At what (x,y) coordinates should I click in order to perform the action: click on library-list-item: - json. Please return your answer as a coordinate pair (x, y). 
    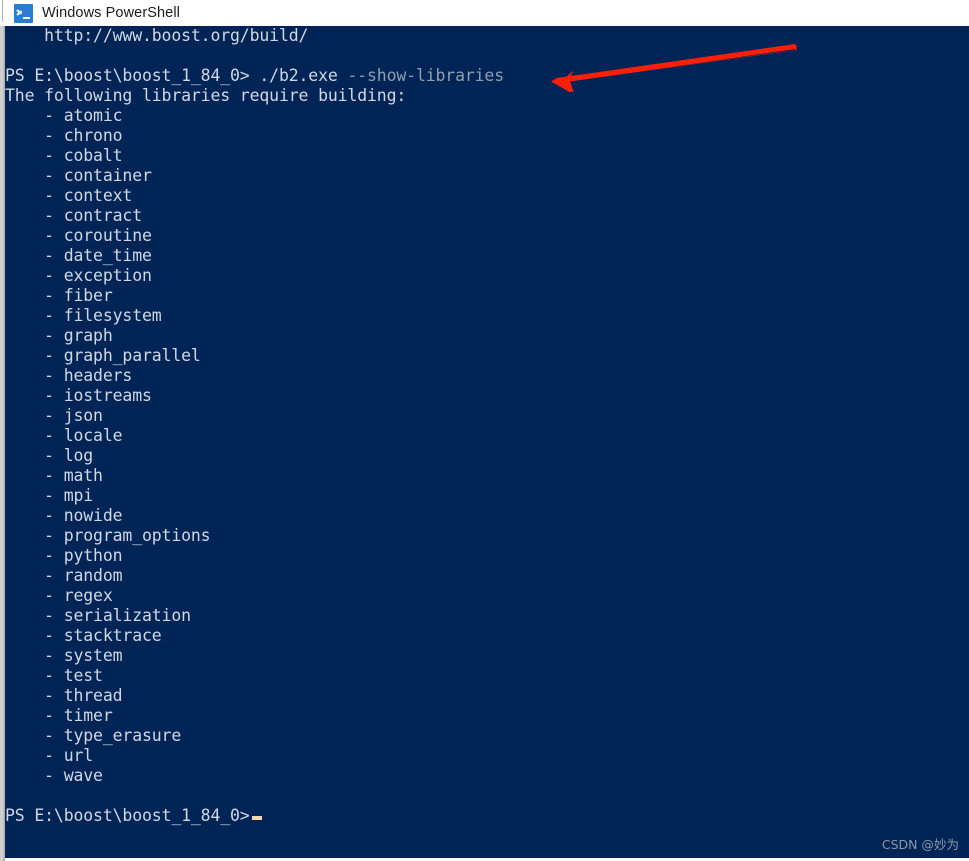
    Looking at the image, I should click on (54, 415).